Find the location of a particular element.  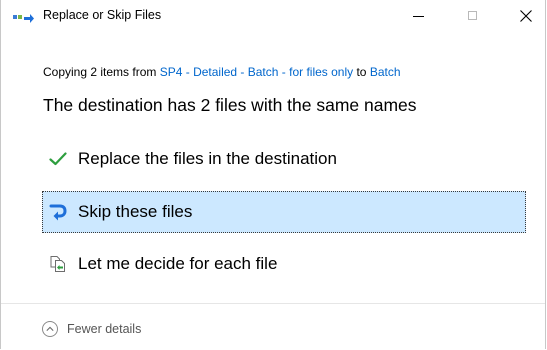

checkmark-icon is located at coordinates (58, 159).